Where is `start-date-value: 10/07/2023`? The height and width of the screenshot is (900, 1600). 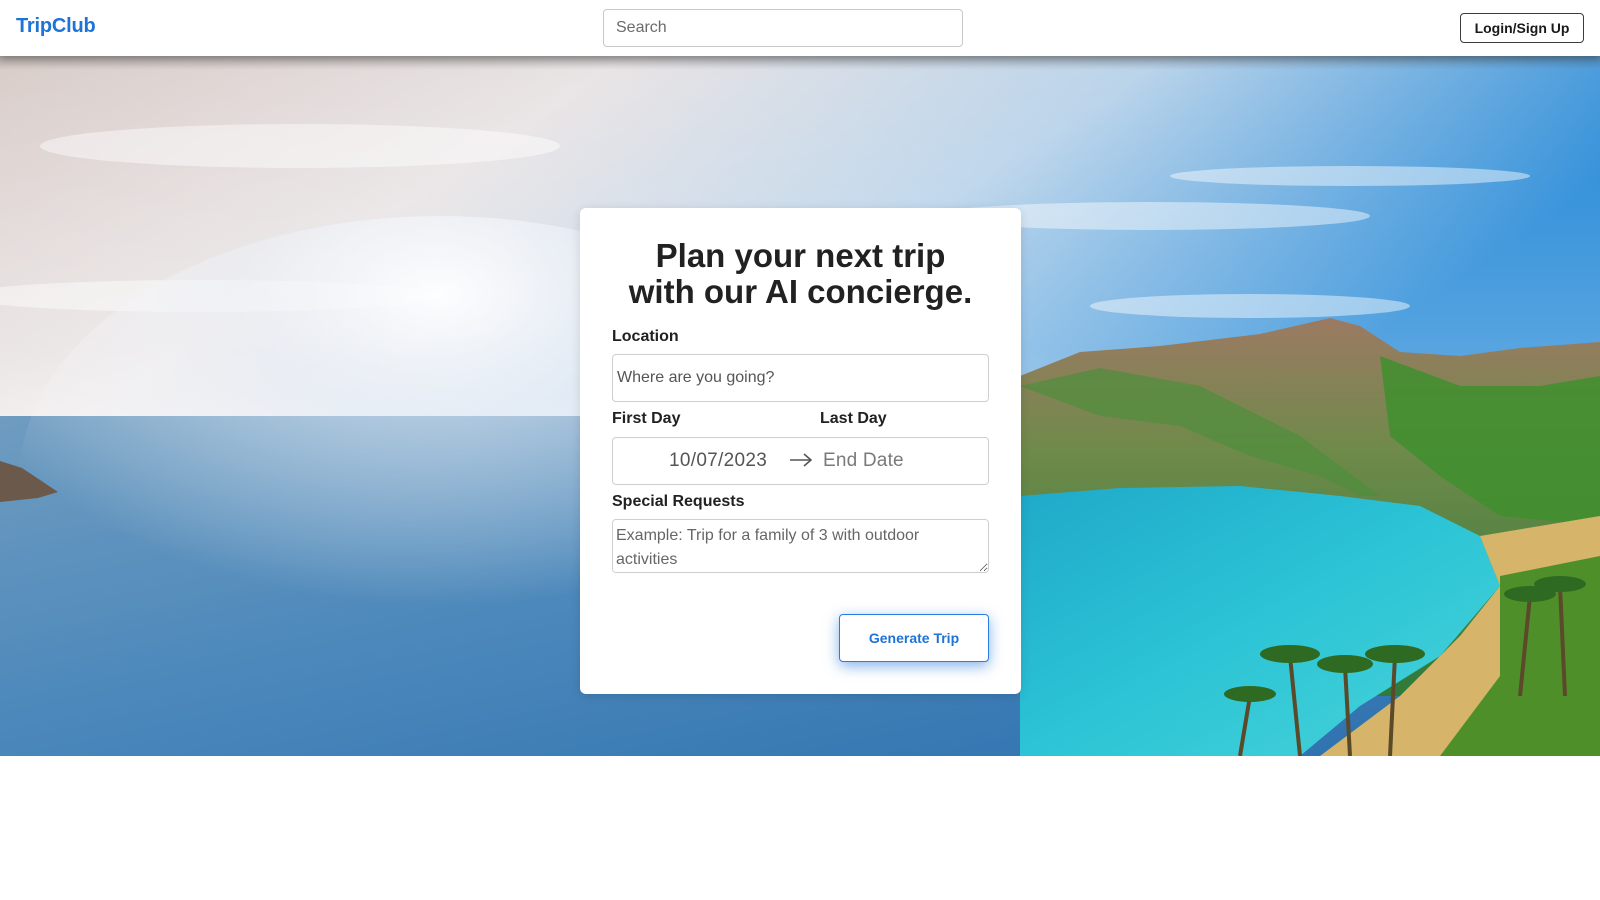 start-date-value: 10/07/2023 is located at coordinates (718, 461).